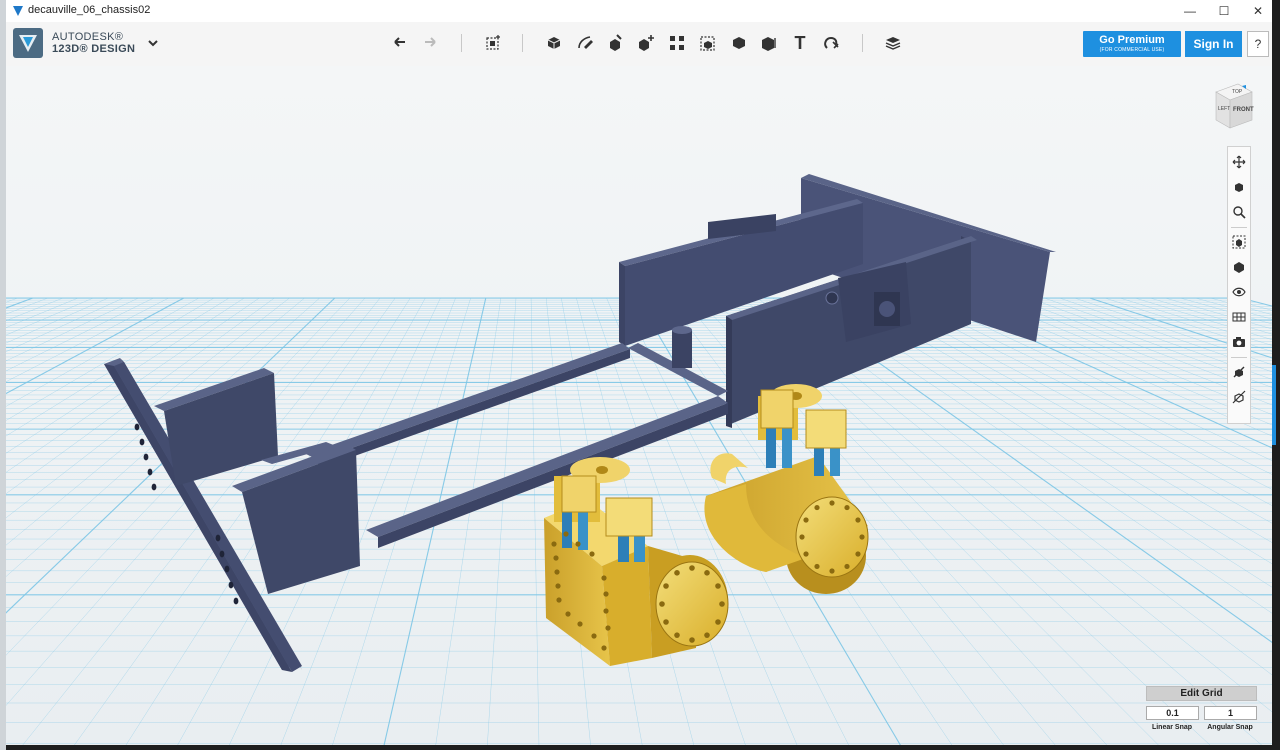  I want to click on materials-button, so click(1239, 317).